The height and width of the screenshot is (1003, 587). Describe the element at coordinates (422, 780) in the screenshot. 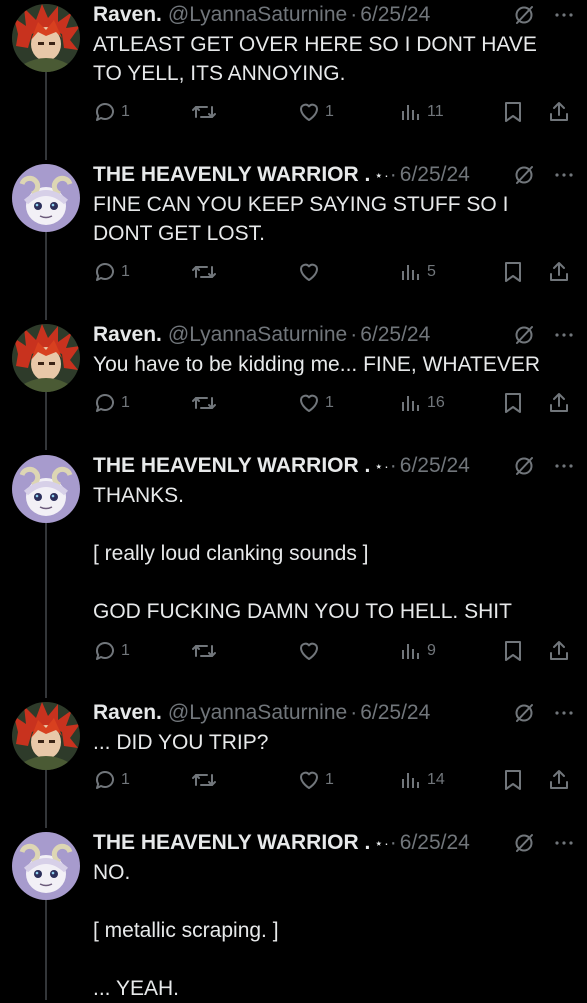

I see `views-button: 14` at that location.